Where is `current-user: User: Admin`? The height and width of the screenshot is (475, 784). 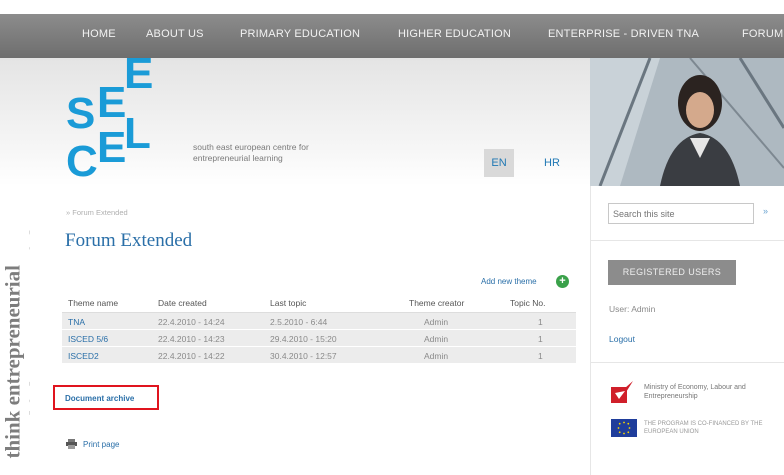
current-user: User: Admin is located at coordinates (632, 309).